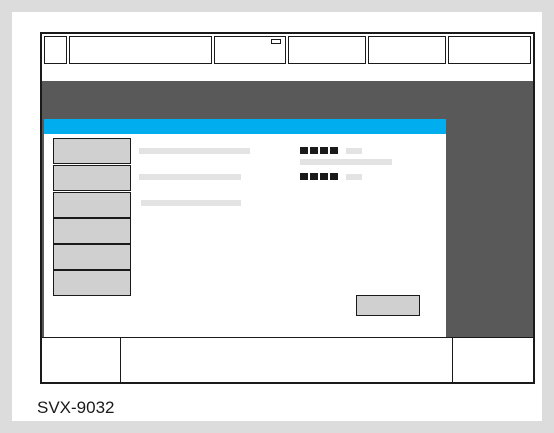  Describe the element at coordinates (276, 41) in the screenshot. I see `indicator-icon` at that location.